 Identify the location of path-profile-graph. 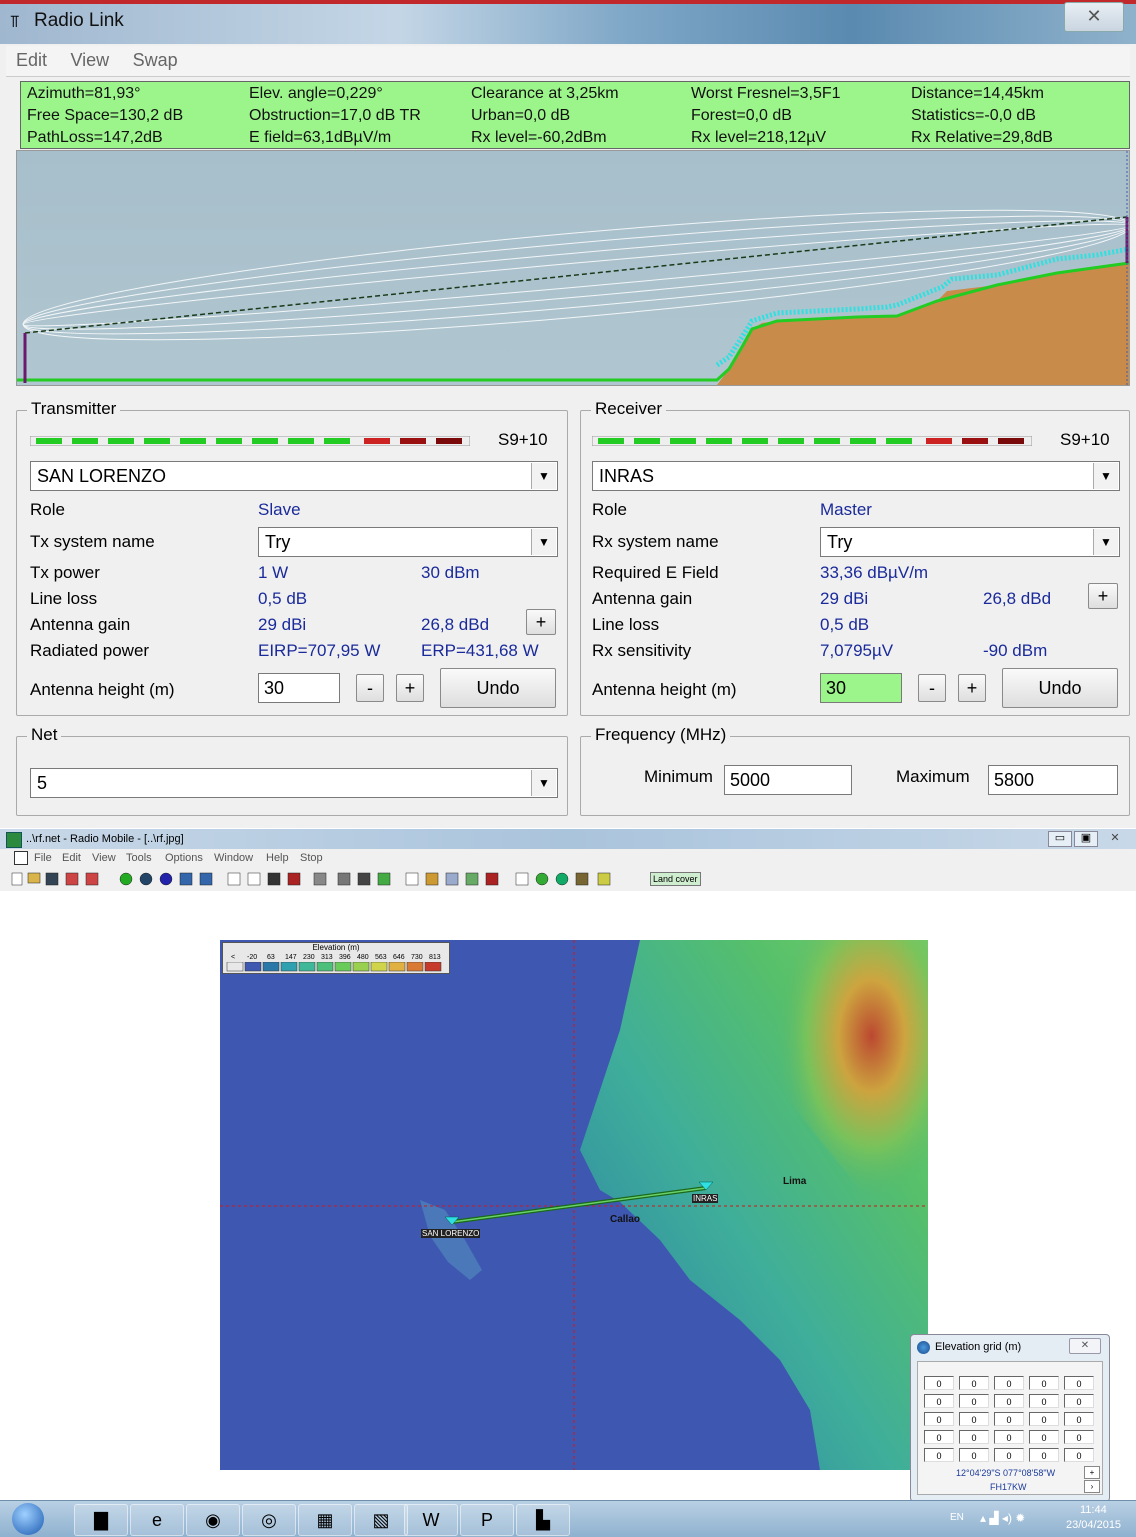
(573, 268).